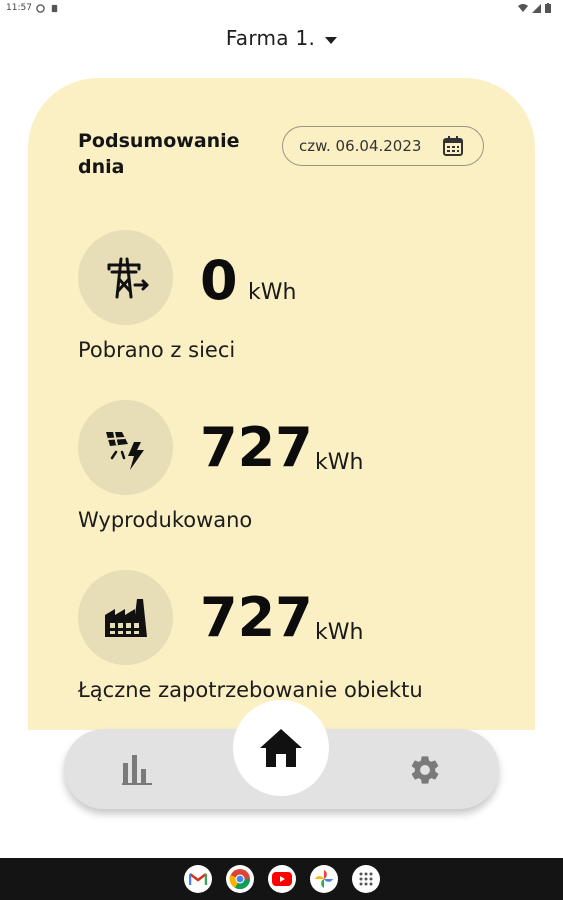 This screenshot has height=900, width=563. I want to click on metric-grid-import: 0 kWh Pobrano z sieci, so click(298, 300).